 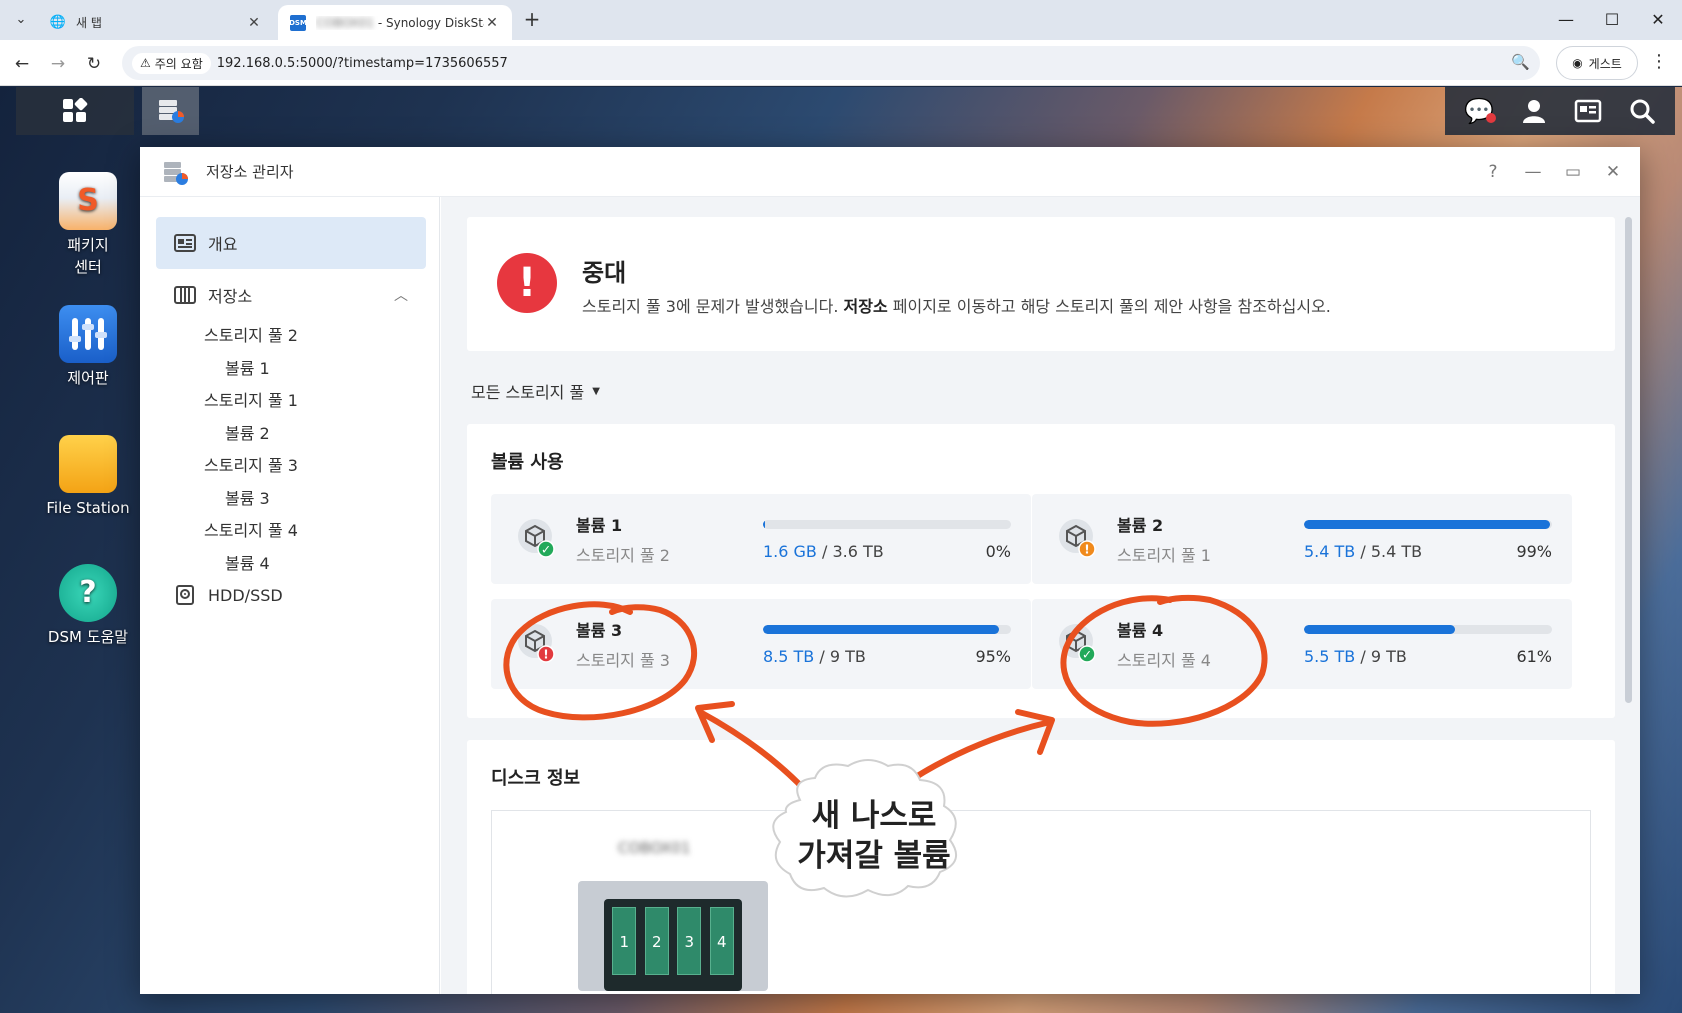 What do you see at coordinates (890, 172) in the screenshot?
I see `window-titlebar: 저장소 관리자 ? — ▭ ✕` at bounding box center [890, 172].